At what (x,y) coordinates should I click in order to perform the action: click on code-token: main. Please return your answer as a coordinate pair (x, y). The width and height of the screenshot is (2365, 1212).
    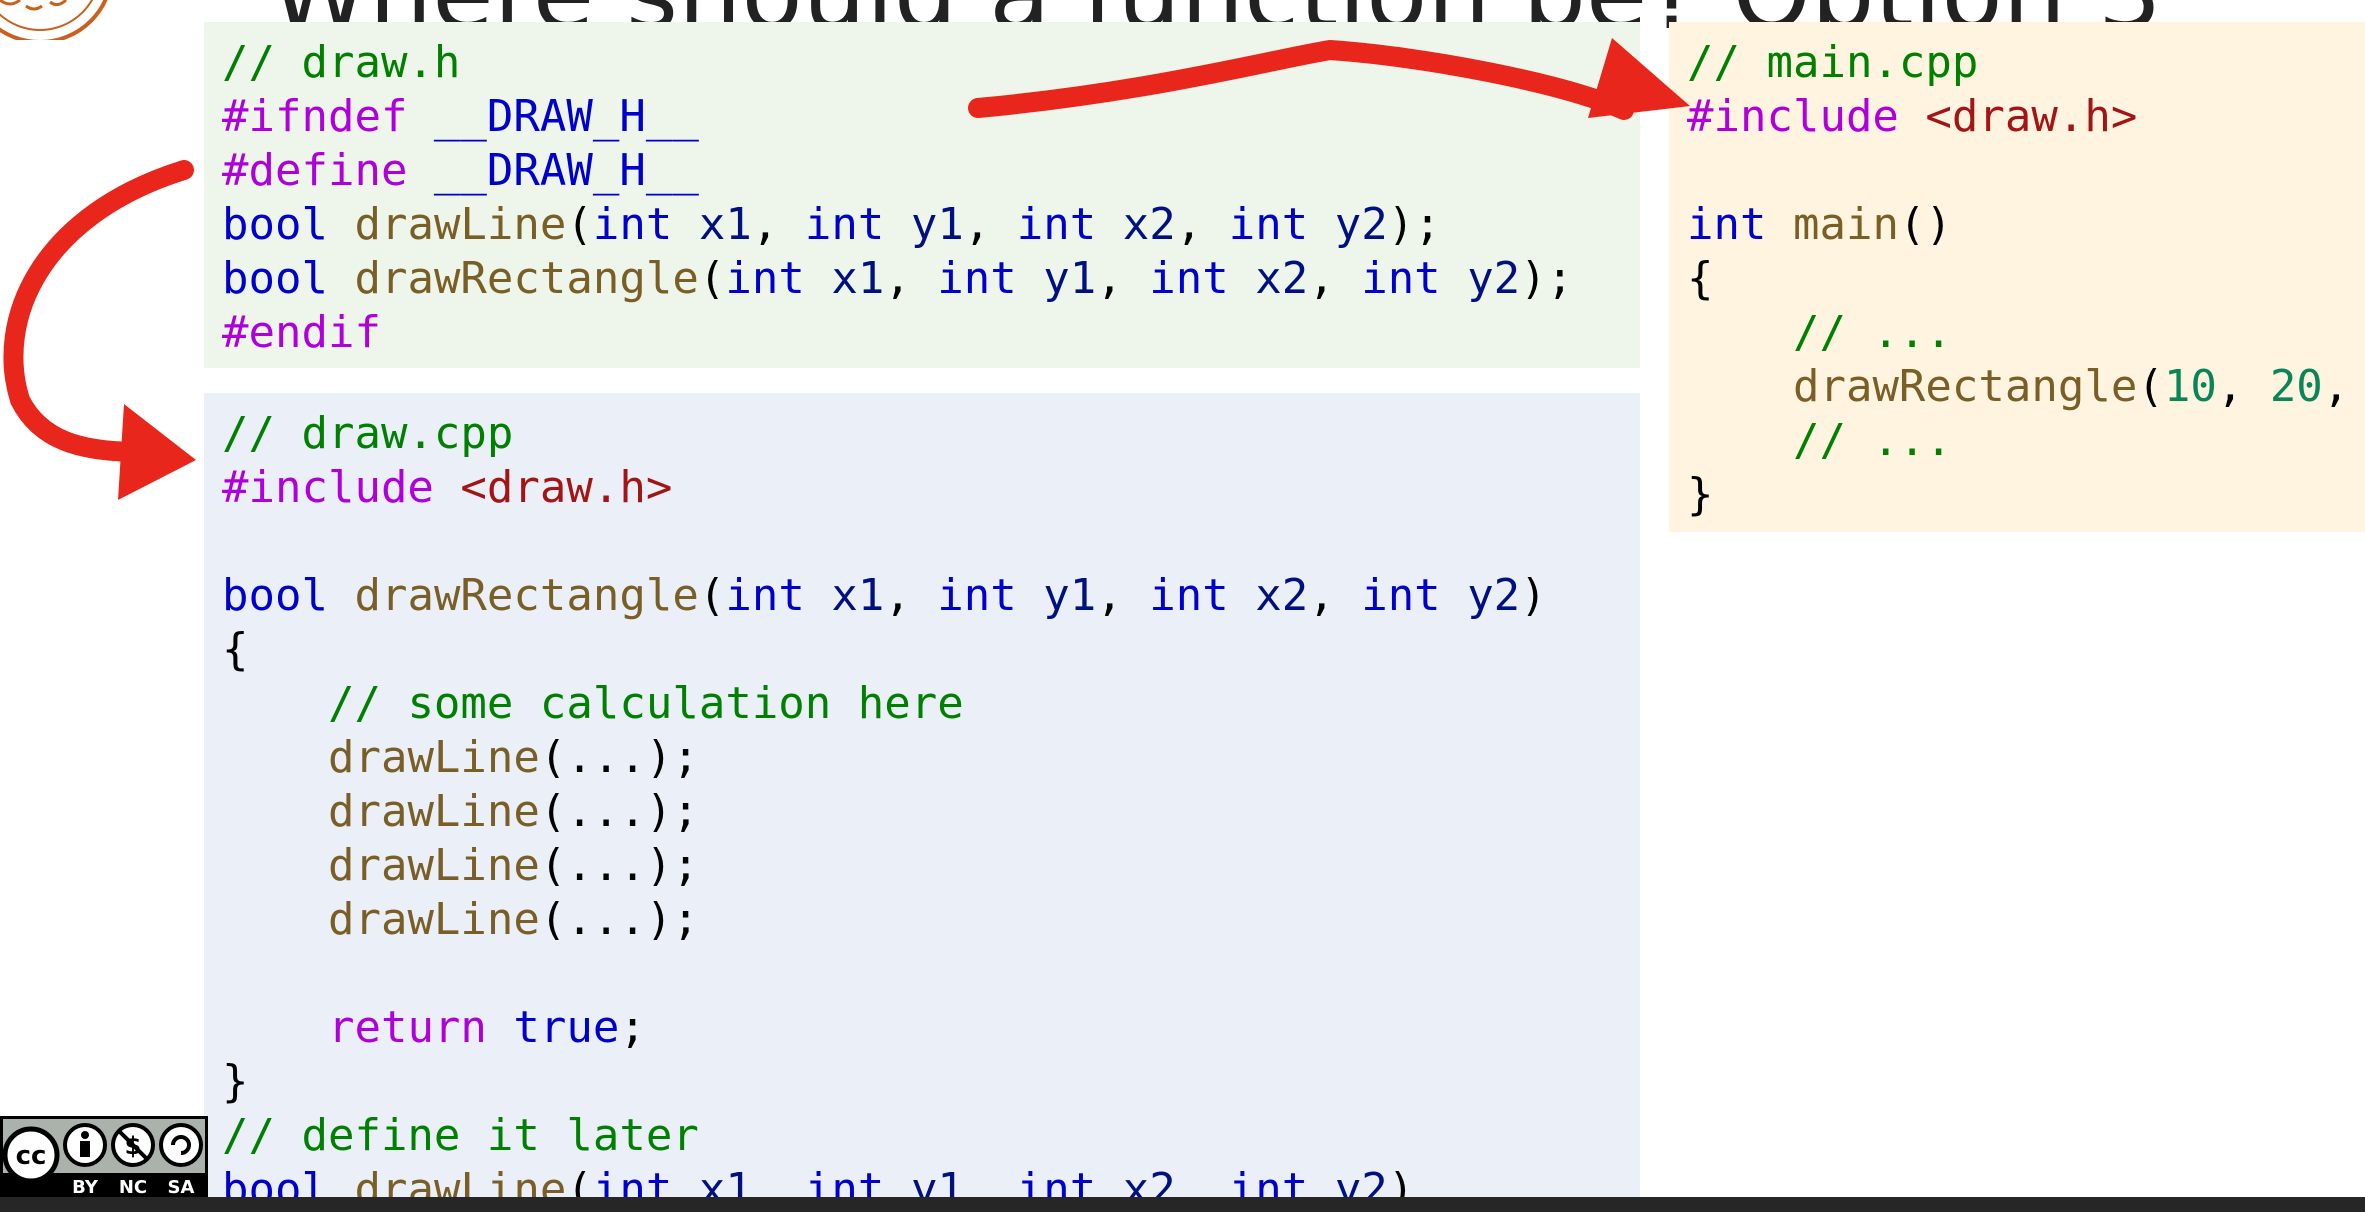
    Looking at the image, I should click on (1845, 224).